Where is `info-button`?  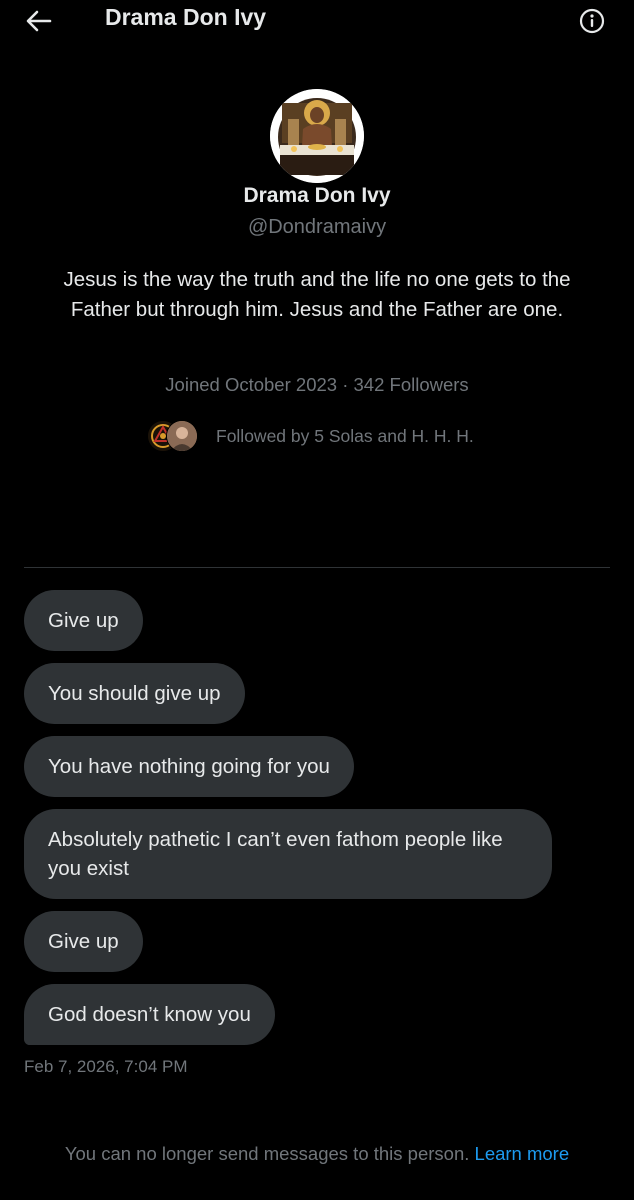 info-button is located at coordinates (592, 21).